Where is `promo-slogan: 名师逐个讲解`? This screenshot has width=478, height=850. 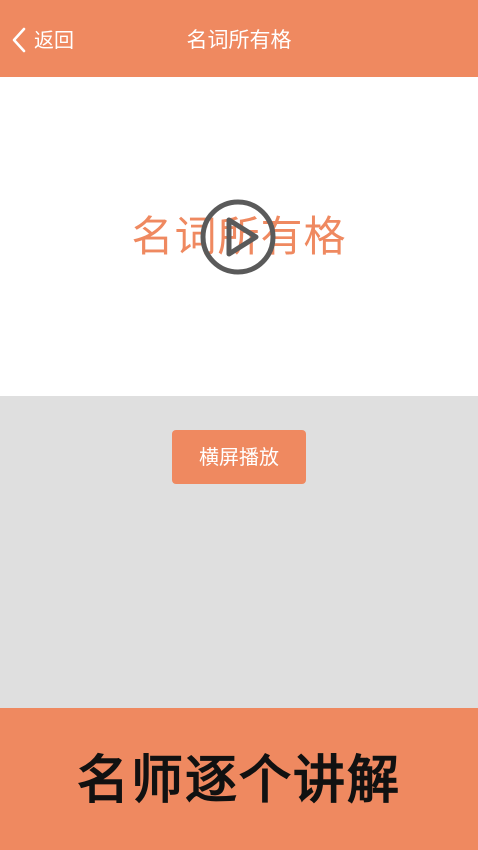 promo-slogan: 名师逐个讲解 is located at coordinates (238, 781).